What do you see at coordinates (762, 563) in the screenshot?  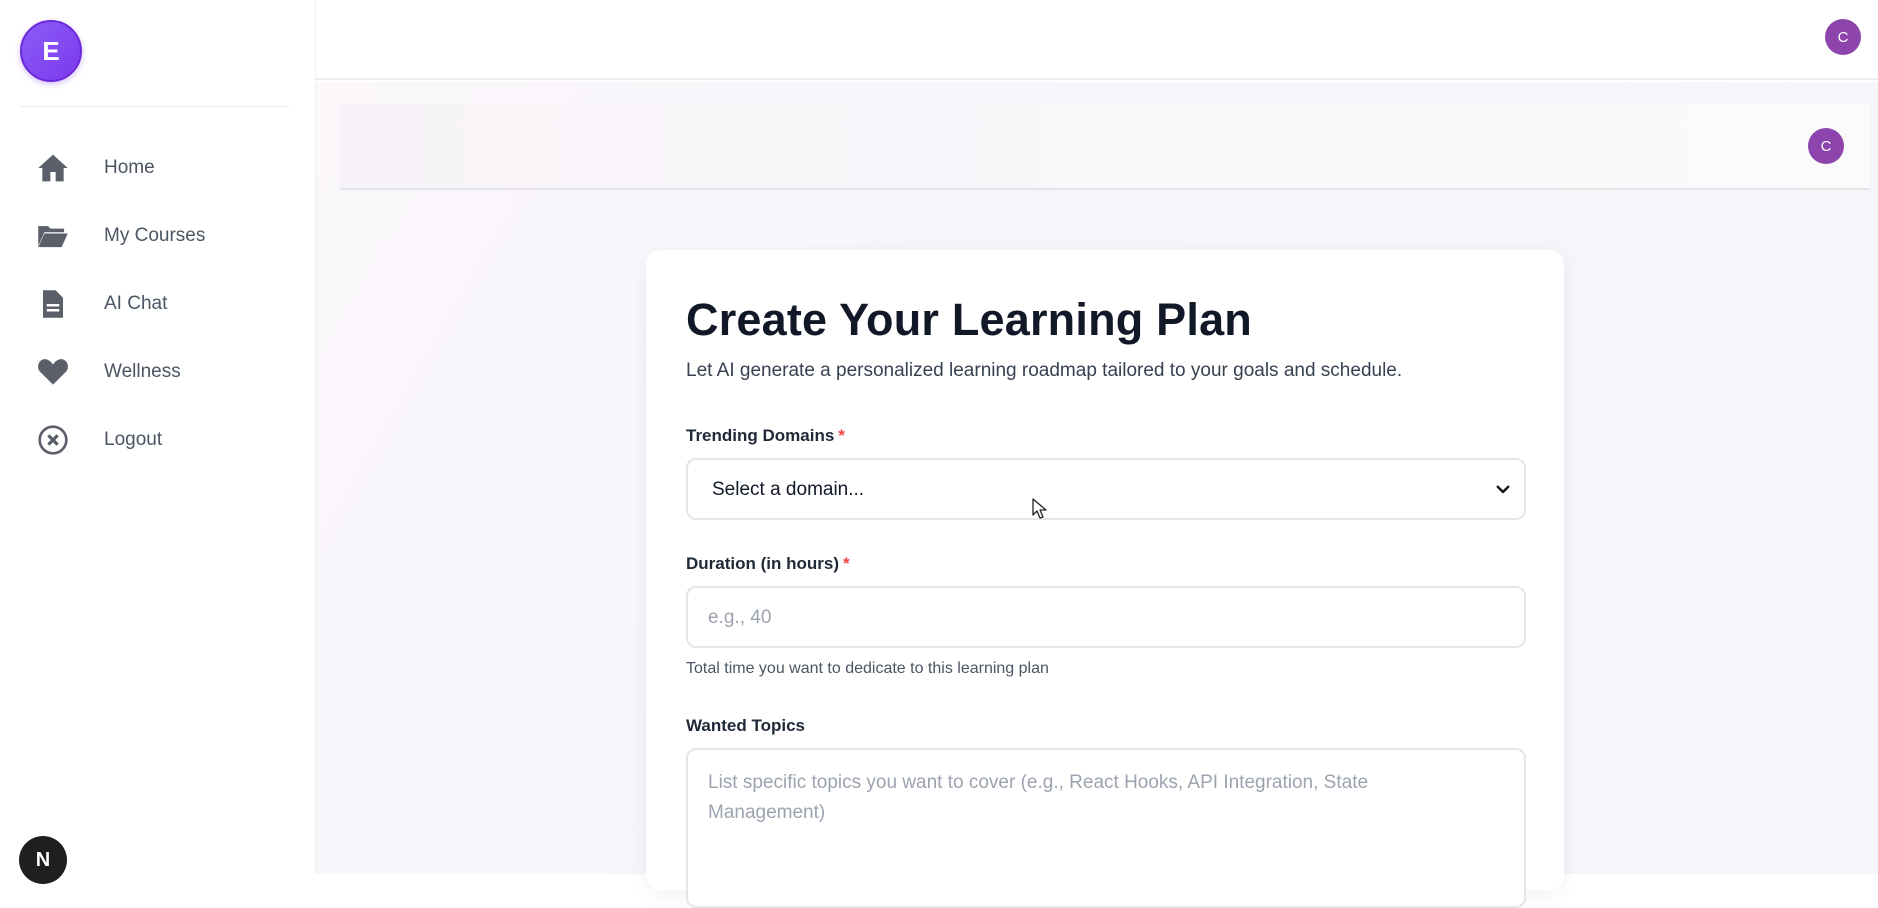 I see `duration-label-text: Duration (in hours)` at bounding box center [762, 563].